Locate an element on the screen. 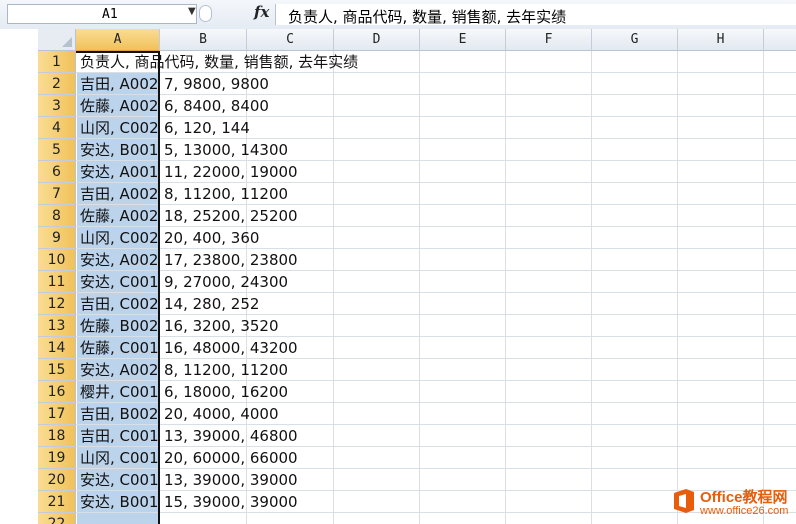 Image resolution: width=796 pixels, height=524 pixels. cell-b8: 18, 25200, 25200 is located at coordinates (231, 216).